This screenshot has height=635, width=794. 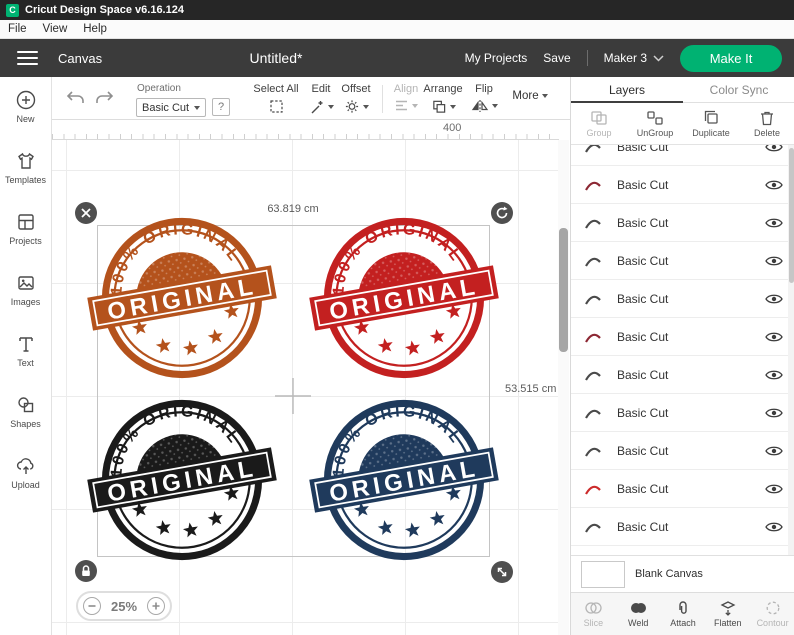 I want to click on stamp-design-navy: 100% ORIGINAL ORIGINAL, so click(x=404, y=480).